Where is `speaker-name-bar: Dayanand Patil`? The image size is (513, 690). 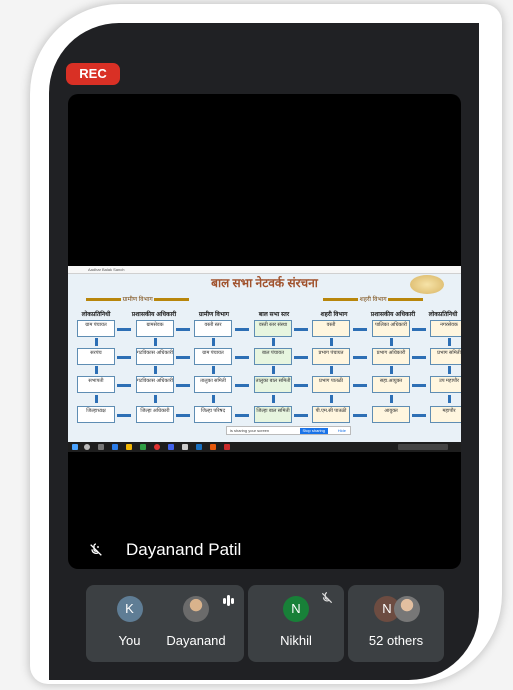 speaker-name-bar: Dayanand Patil is located at coordinates (264, 550).